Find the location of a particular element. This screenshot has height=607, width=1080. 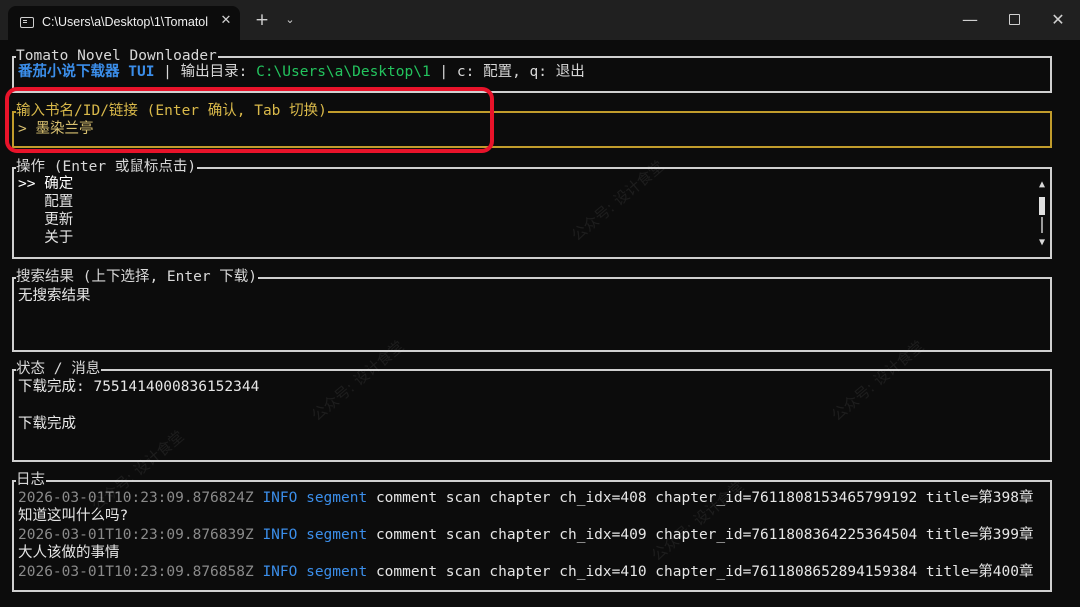

status-message: 下载完成: 7551414000836152344 is located at coordinates (139, 387).